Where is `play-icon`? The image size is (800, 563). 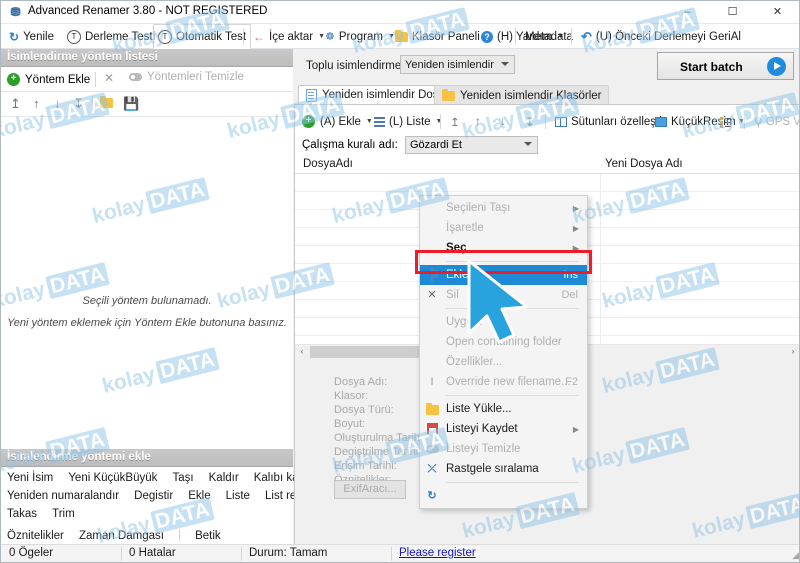
play-icon is located at coordinates (776, 66).